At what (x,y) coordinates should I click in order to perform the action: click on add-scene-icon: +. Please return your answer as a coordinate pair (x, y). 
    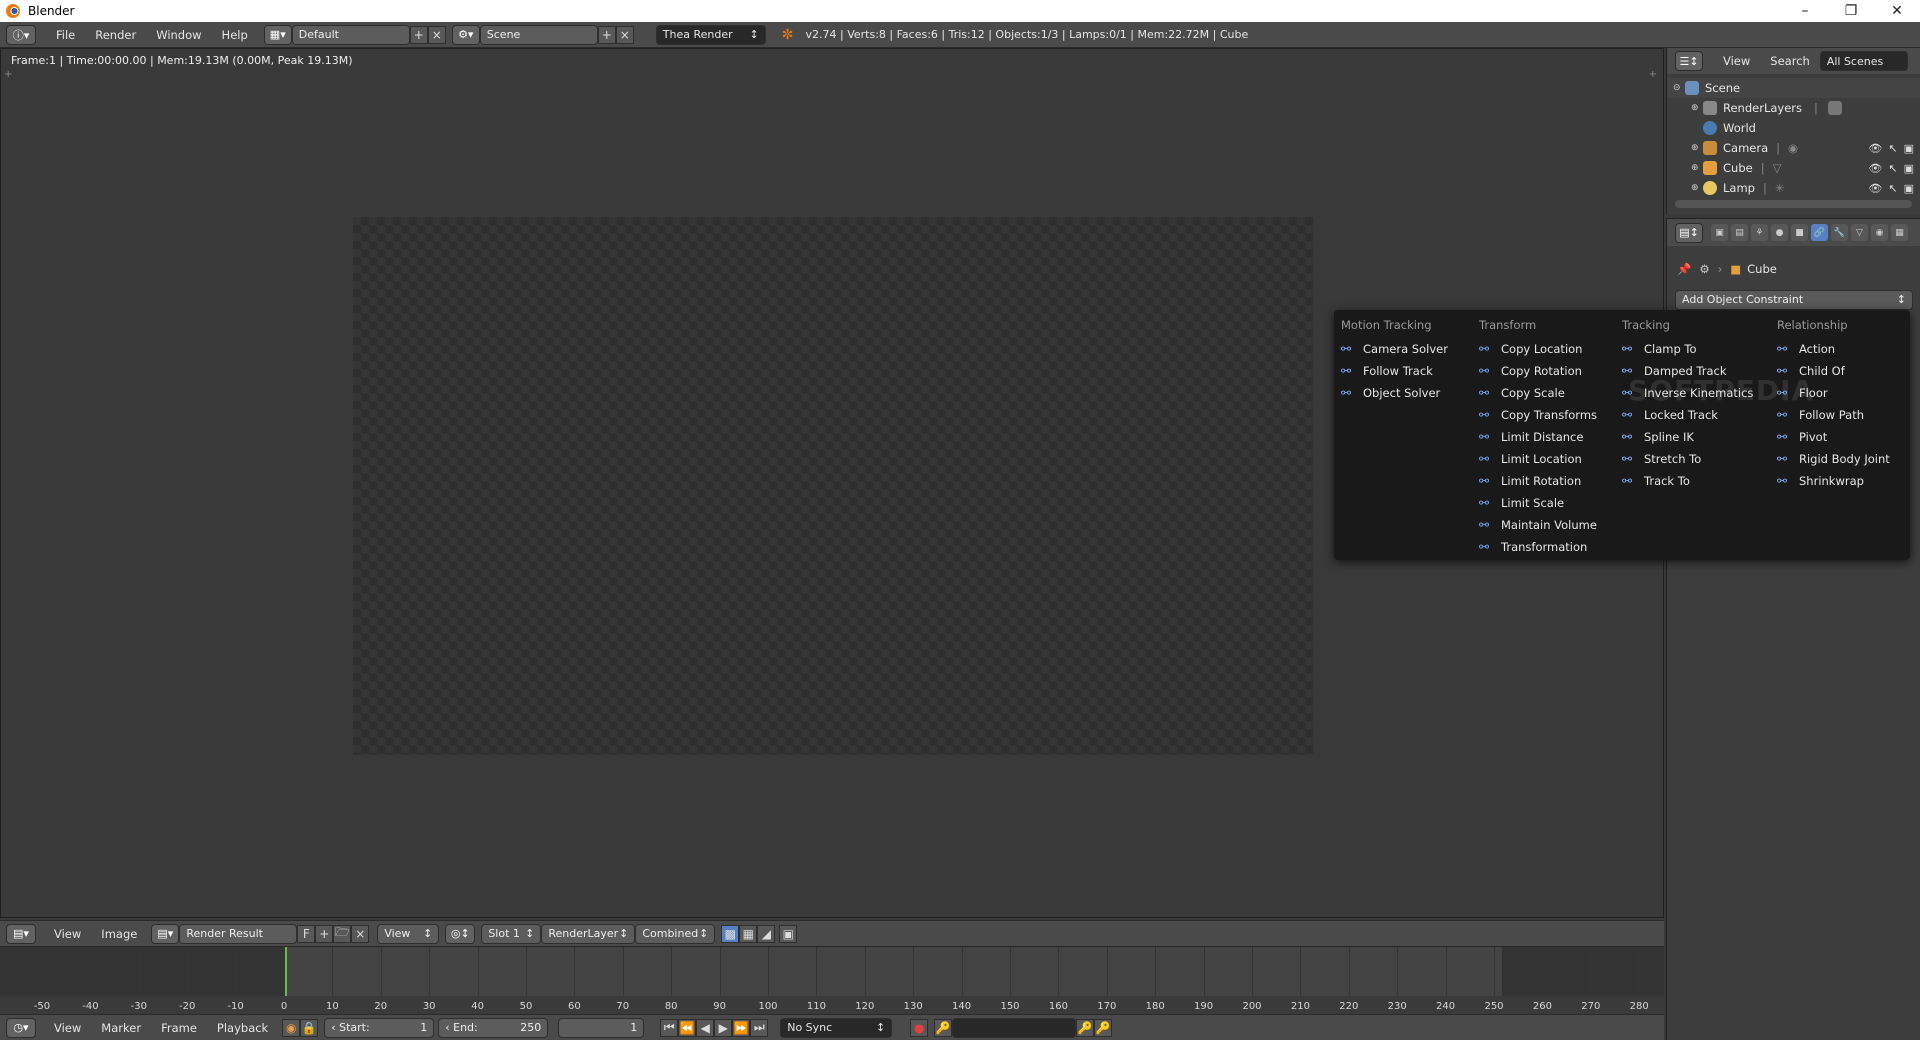
    Looking at the image, I should click on (606, 34).